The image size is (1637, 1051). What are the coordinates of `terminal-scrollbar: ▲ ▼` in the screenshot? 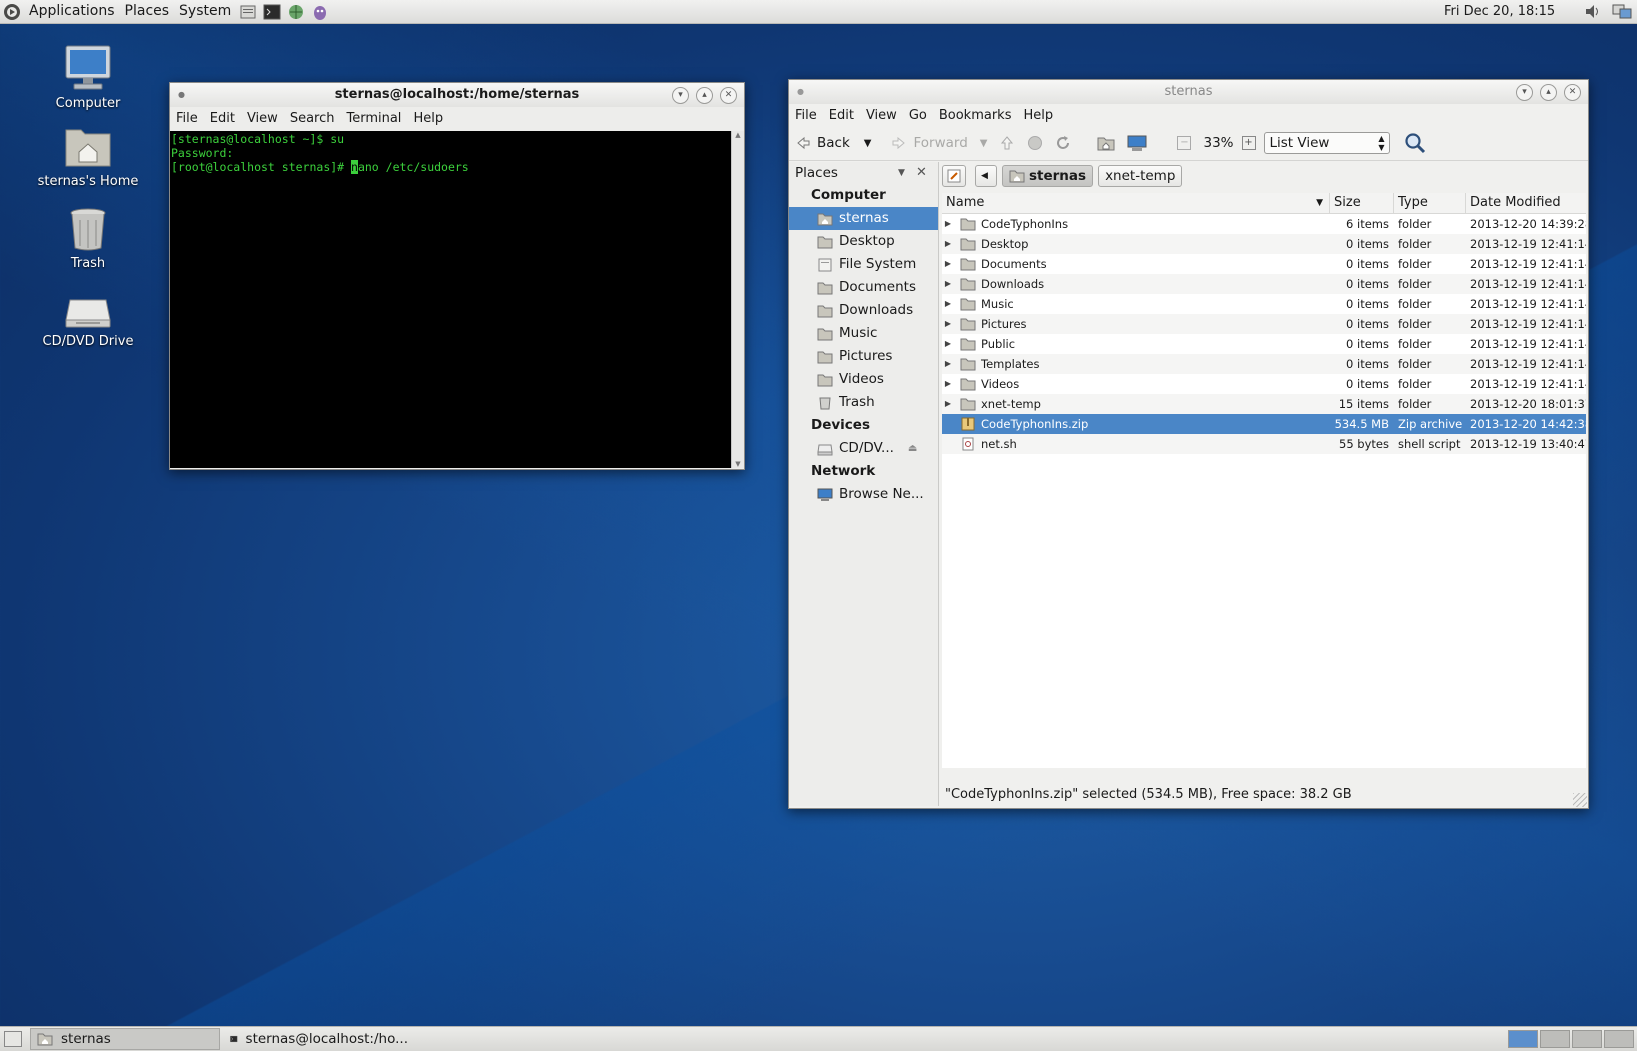 It's located at (737, 299).